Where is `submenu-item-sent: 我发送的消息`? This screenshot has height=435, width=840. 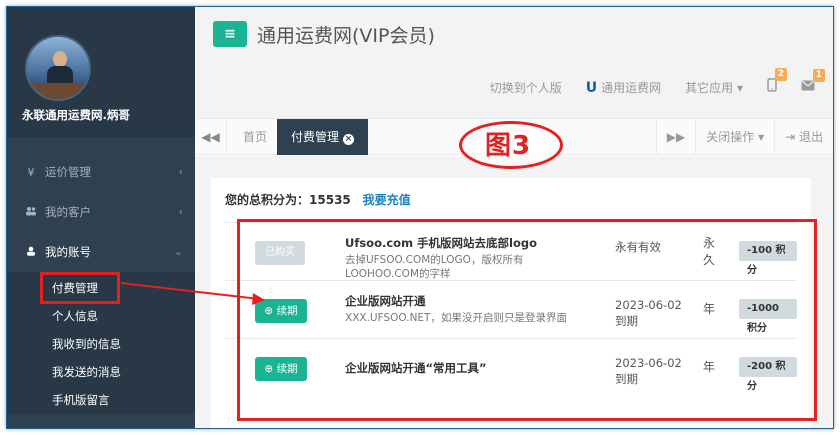 submenu-item-sent: 我发送的消息 is located at coordinates (101, 372).